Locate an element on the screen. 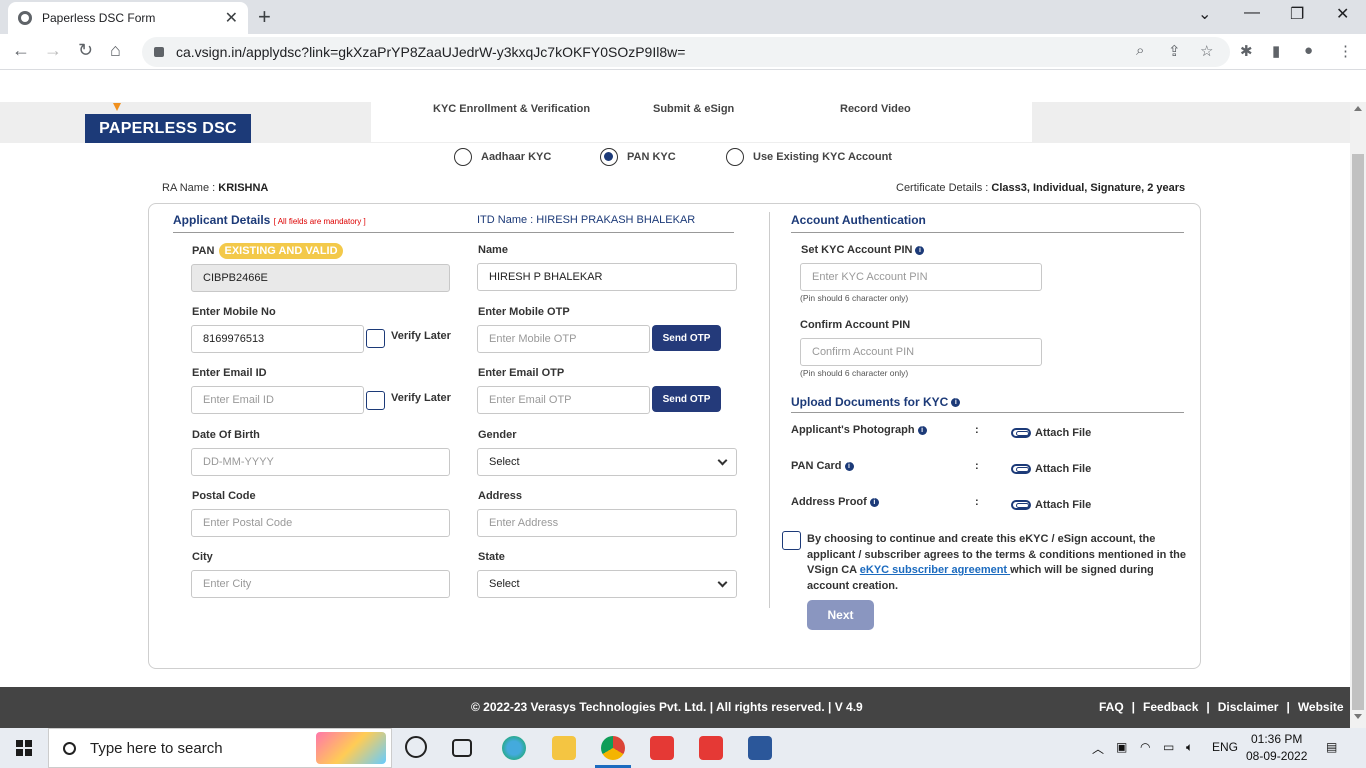 This screenshot has height=768, width=1366. radio-pan-kyc: PAN KYC is located at coordinates (638, 157).